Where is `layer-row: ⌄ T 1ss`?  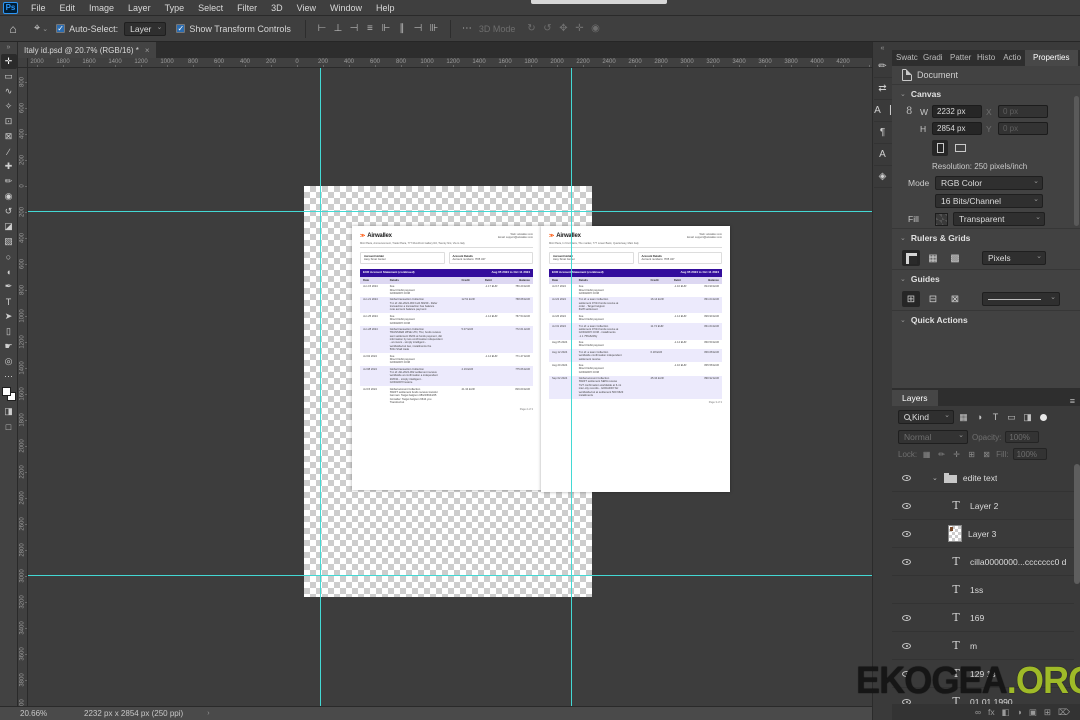
layer-row: ⌄ T 1ss is located at coordinates (983, 590).